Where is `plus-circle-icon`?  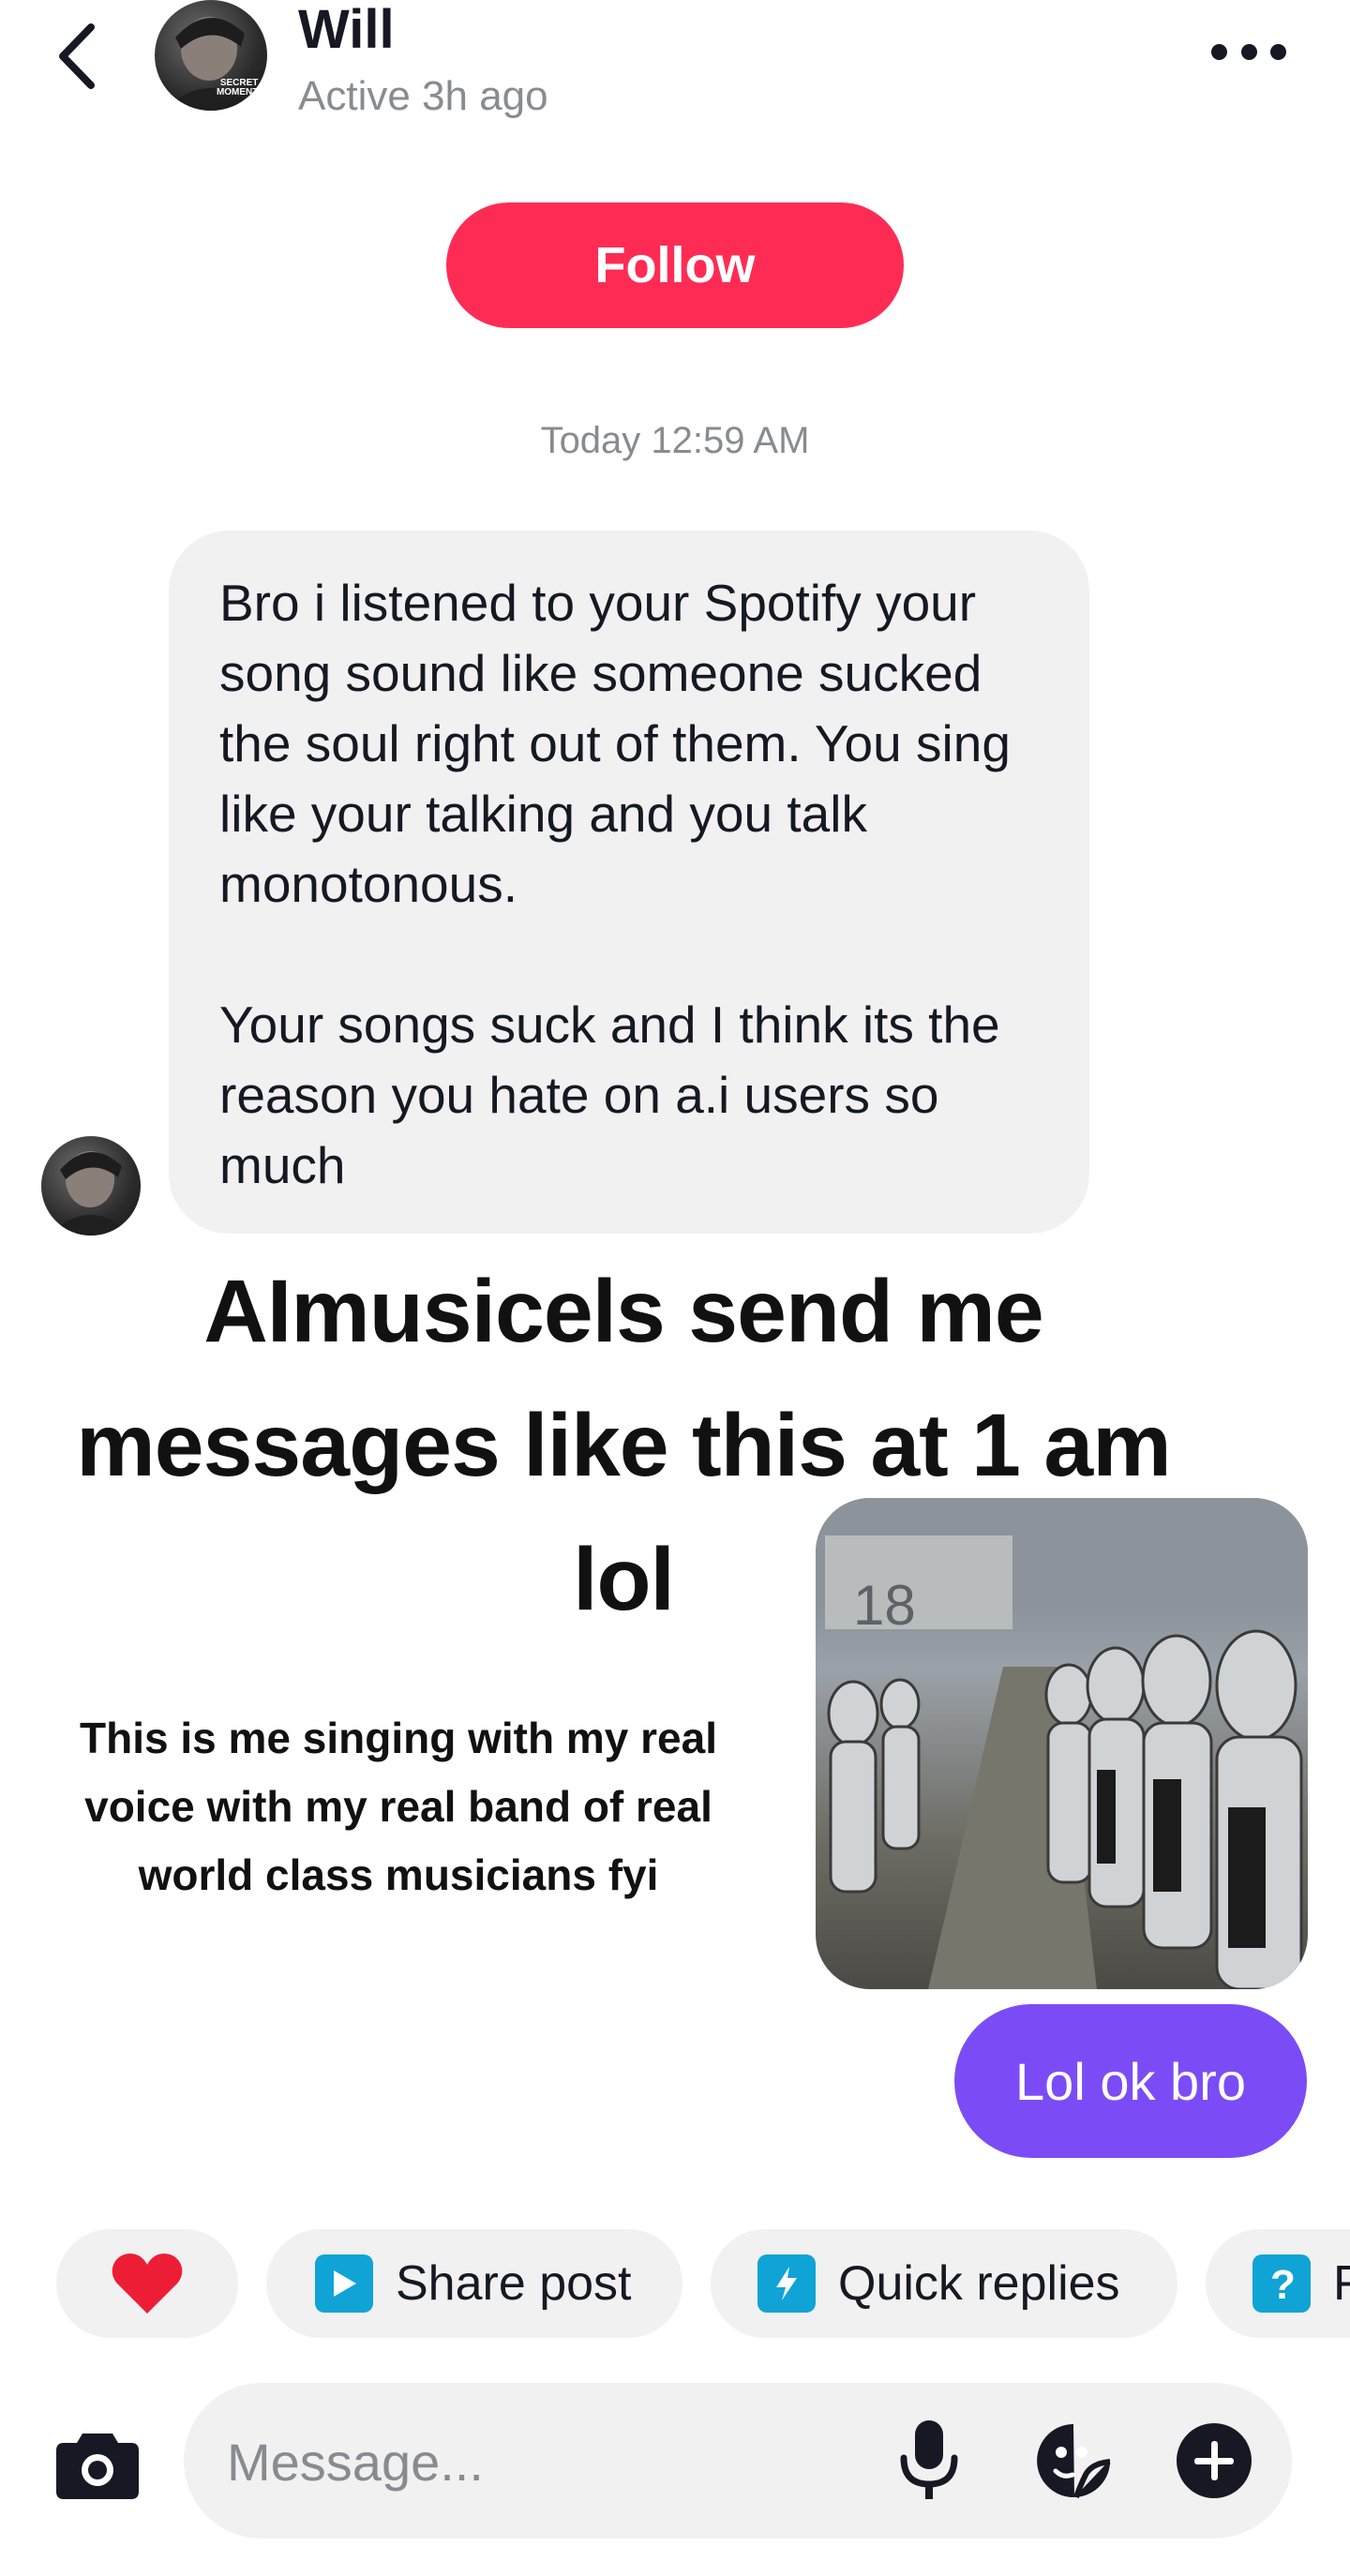
plus-circle-icon is located at coordinates (1214, 2460).